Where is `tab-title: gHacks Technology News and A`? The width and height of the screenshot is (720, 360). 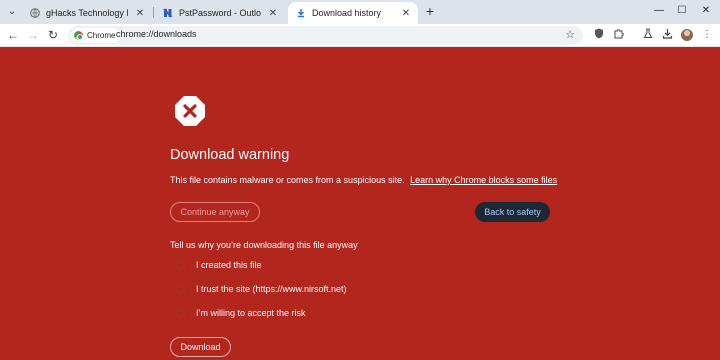 tab-title: gHacks Technology News and A is located at coordinates (87, 13).